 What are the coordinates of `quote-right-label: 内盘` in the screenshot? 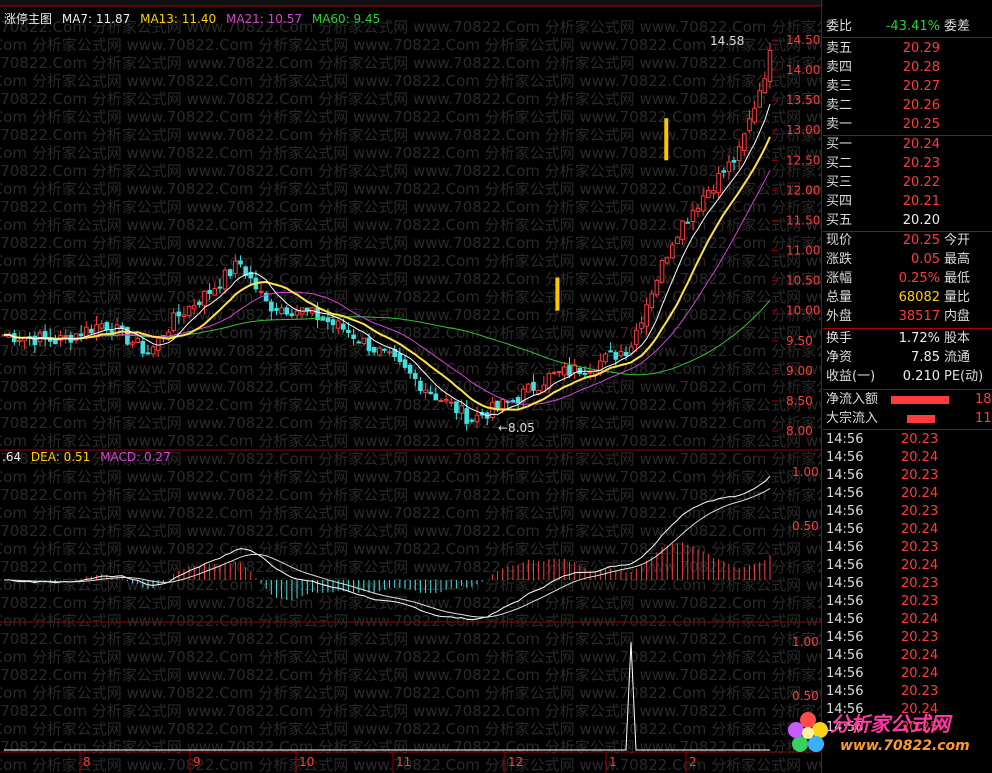 It's located at (957, 316).